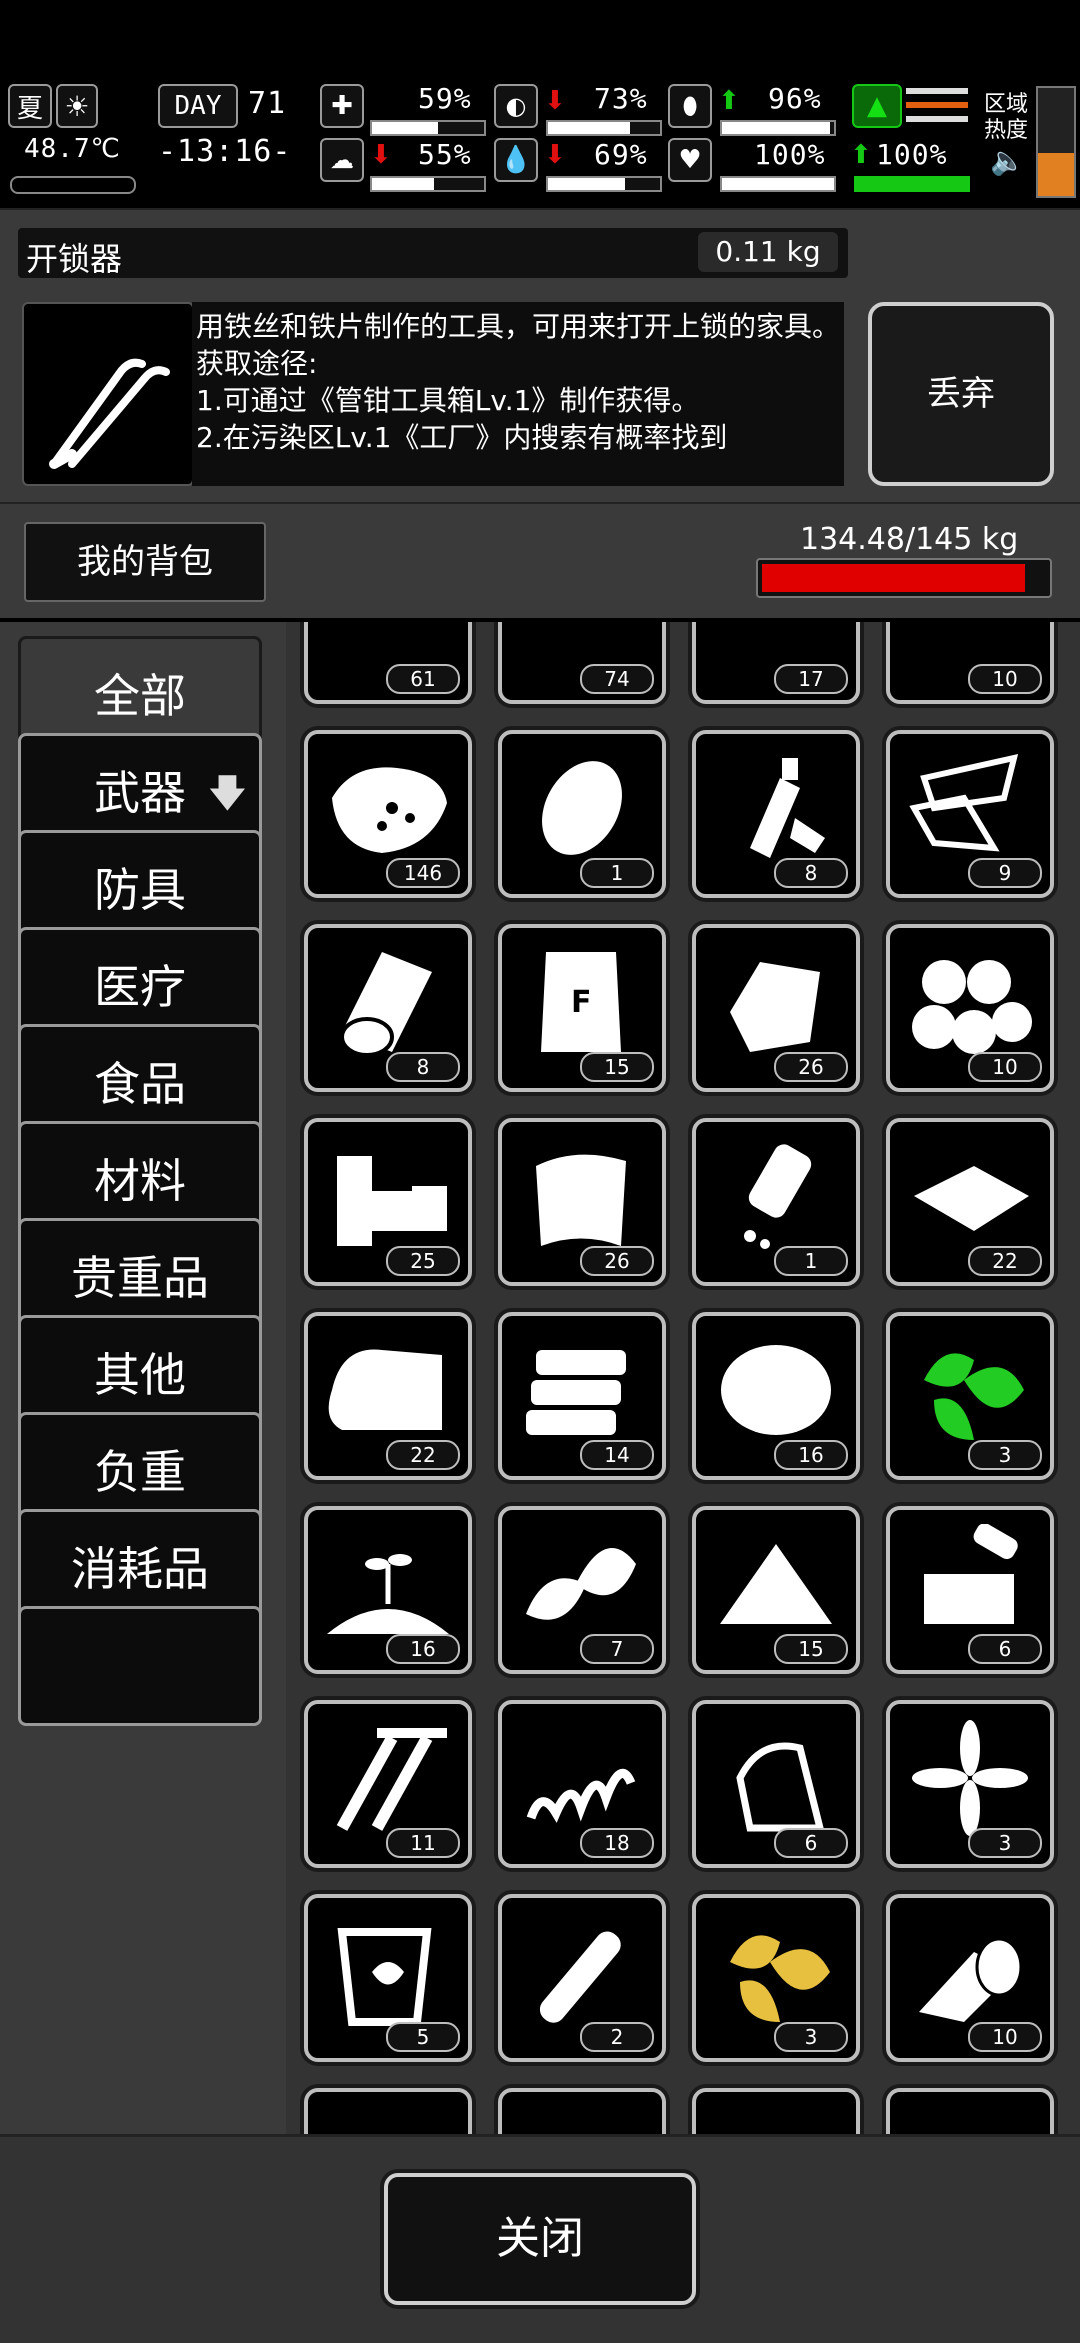 This screenshot has height=2343, width=1080. What do you see at coordinates (433, 253) in the screenshot?
I see `item-name-bar: 开锁器 0.11 kg` at bounding box center [433, 253].